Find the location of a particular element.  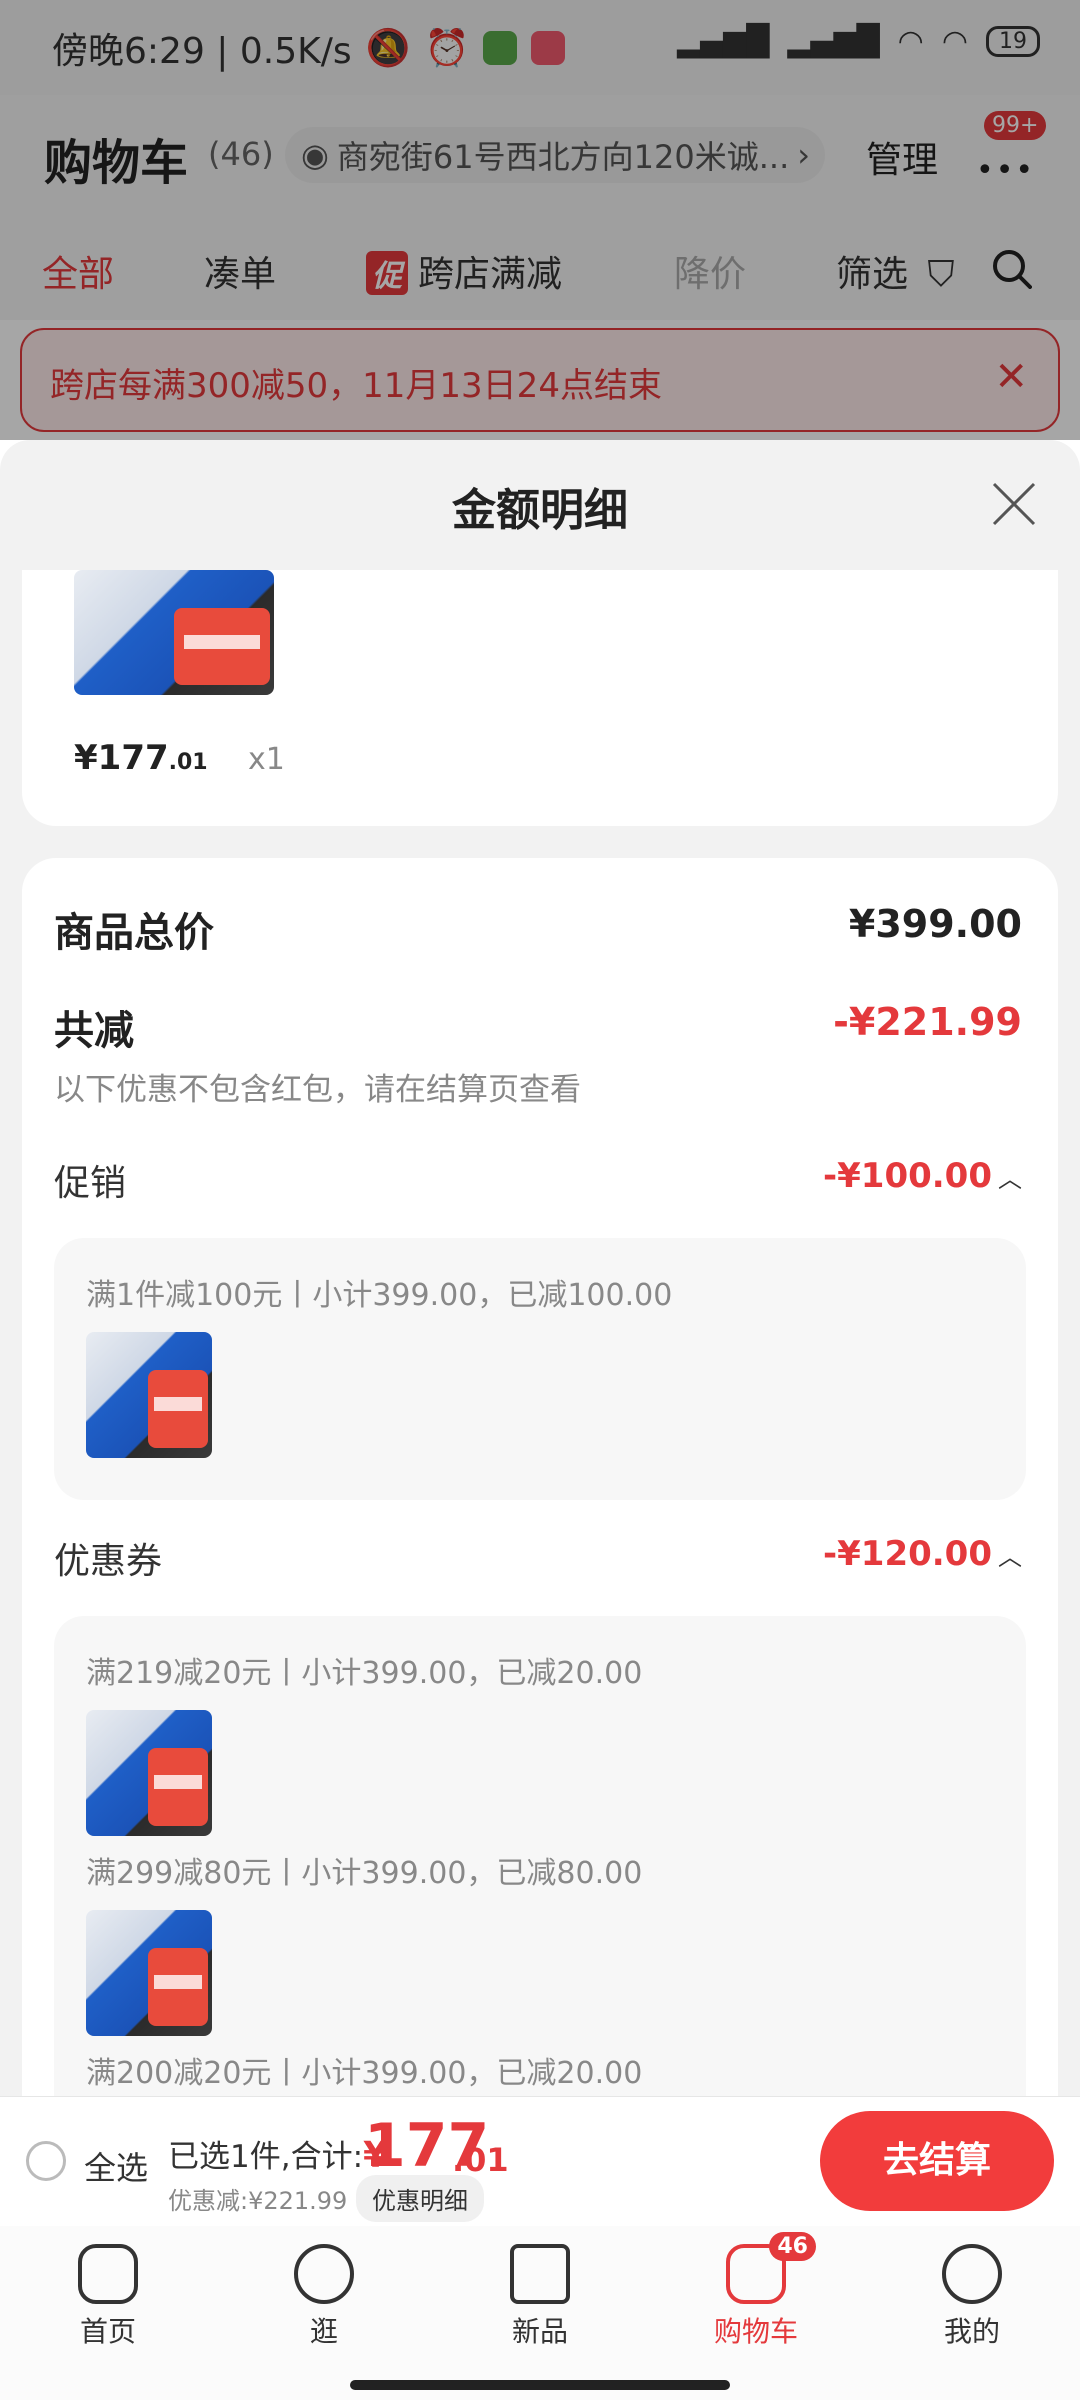

item-price-int: ¥177 is located at coordinates (121, 758).